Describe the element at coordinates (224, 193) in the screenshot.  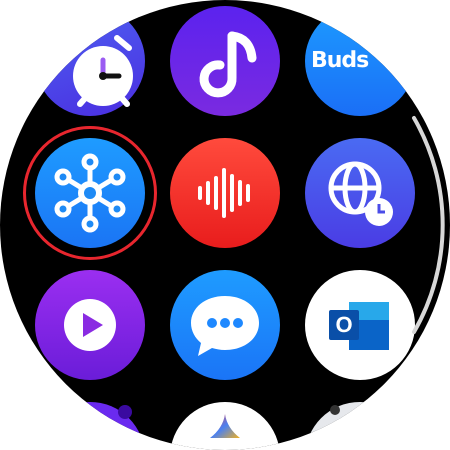
I see `sound-wave-icon` at that location.